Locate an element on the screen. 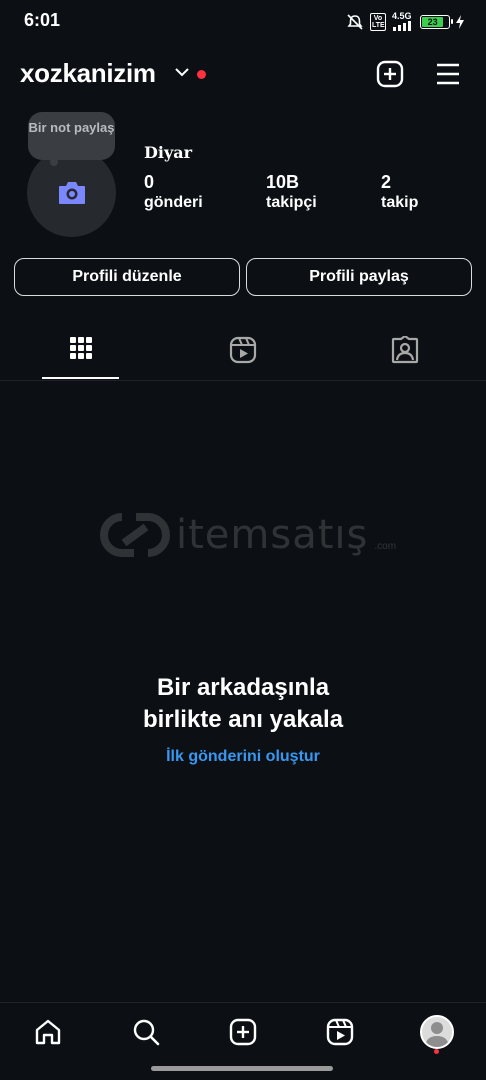 This screenshot has width=486, height=1080. note-bubble: Bir not paylaş is located at coordinates (71, 136).